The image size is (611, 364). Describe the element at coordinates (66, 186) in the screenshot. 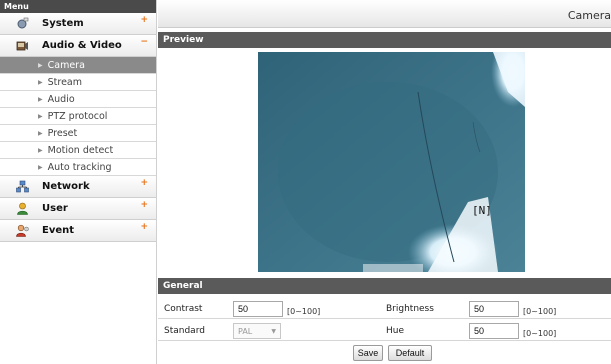

I see `sidebar-section-label: Network` at that location.